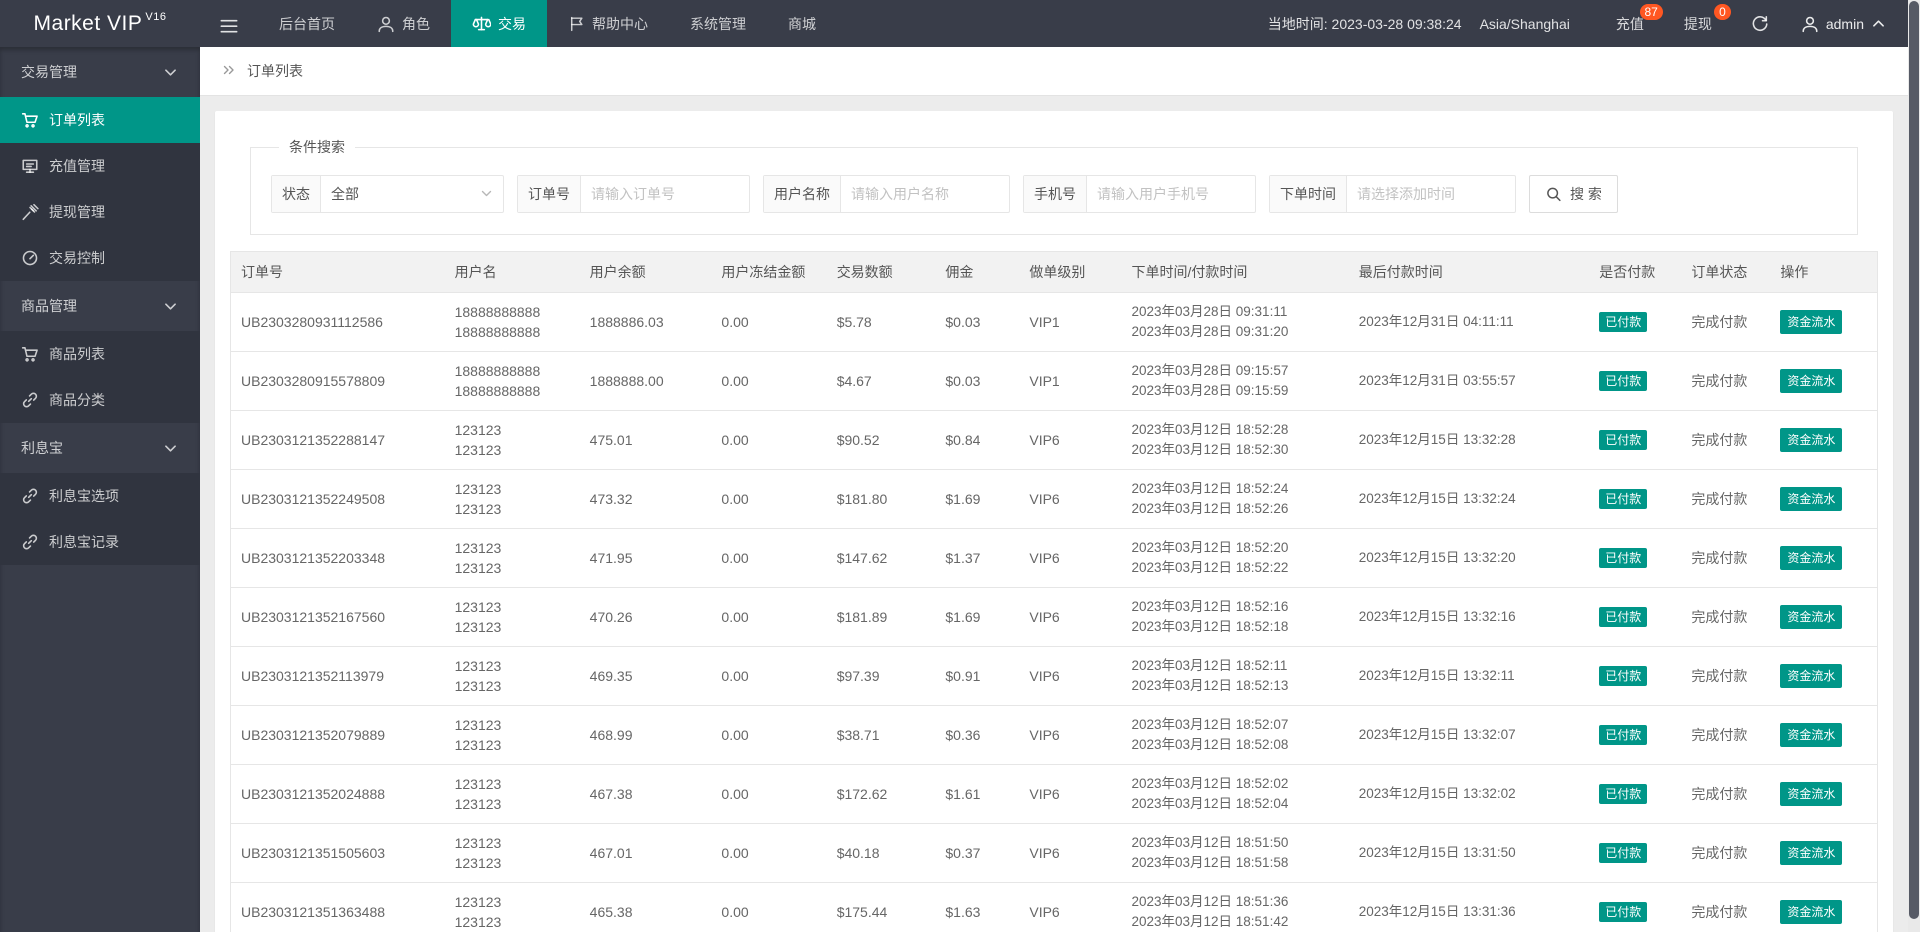  I want to click on column-header-10: 是否付款, so click(1635, 272).